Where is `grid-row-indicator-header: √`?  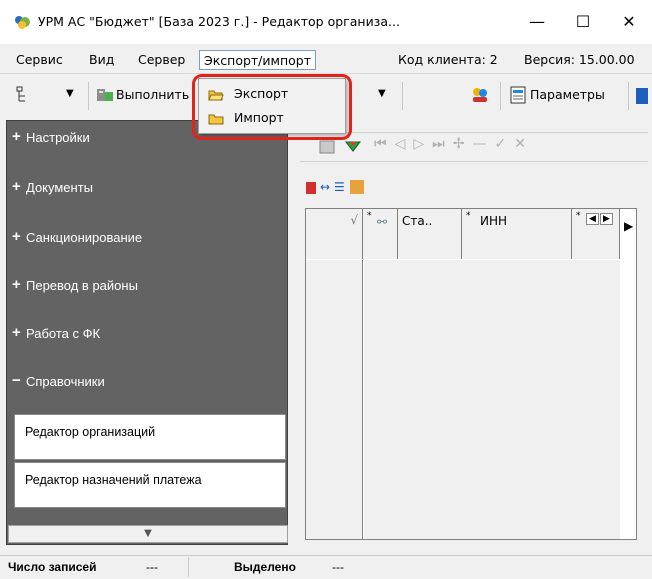 grid-row-indicator-header: √ is located at coordinates (334, 234).